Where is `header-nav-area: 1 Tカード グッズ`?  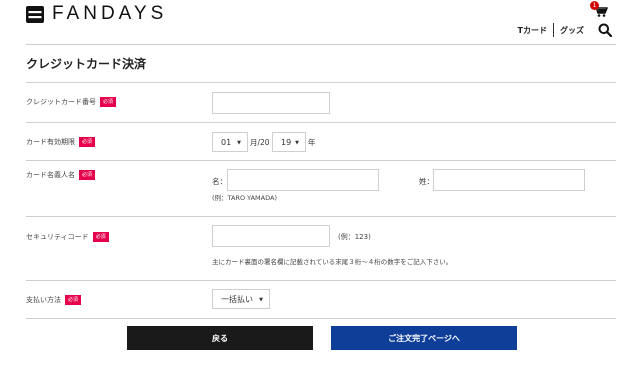
header-nav-area: 1 Tカード グッズ is located at coordinates (552, 22).